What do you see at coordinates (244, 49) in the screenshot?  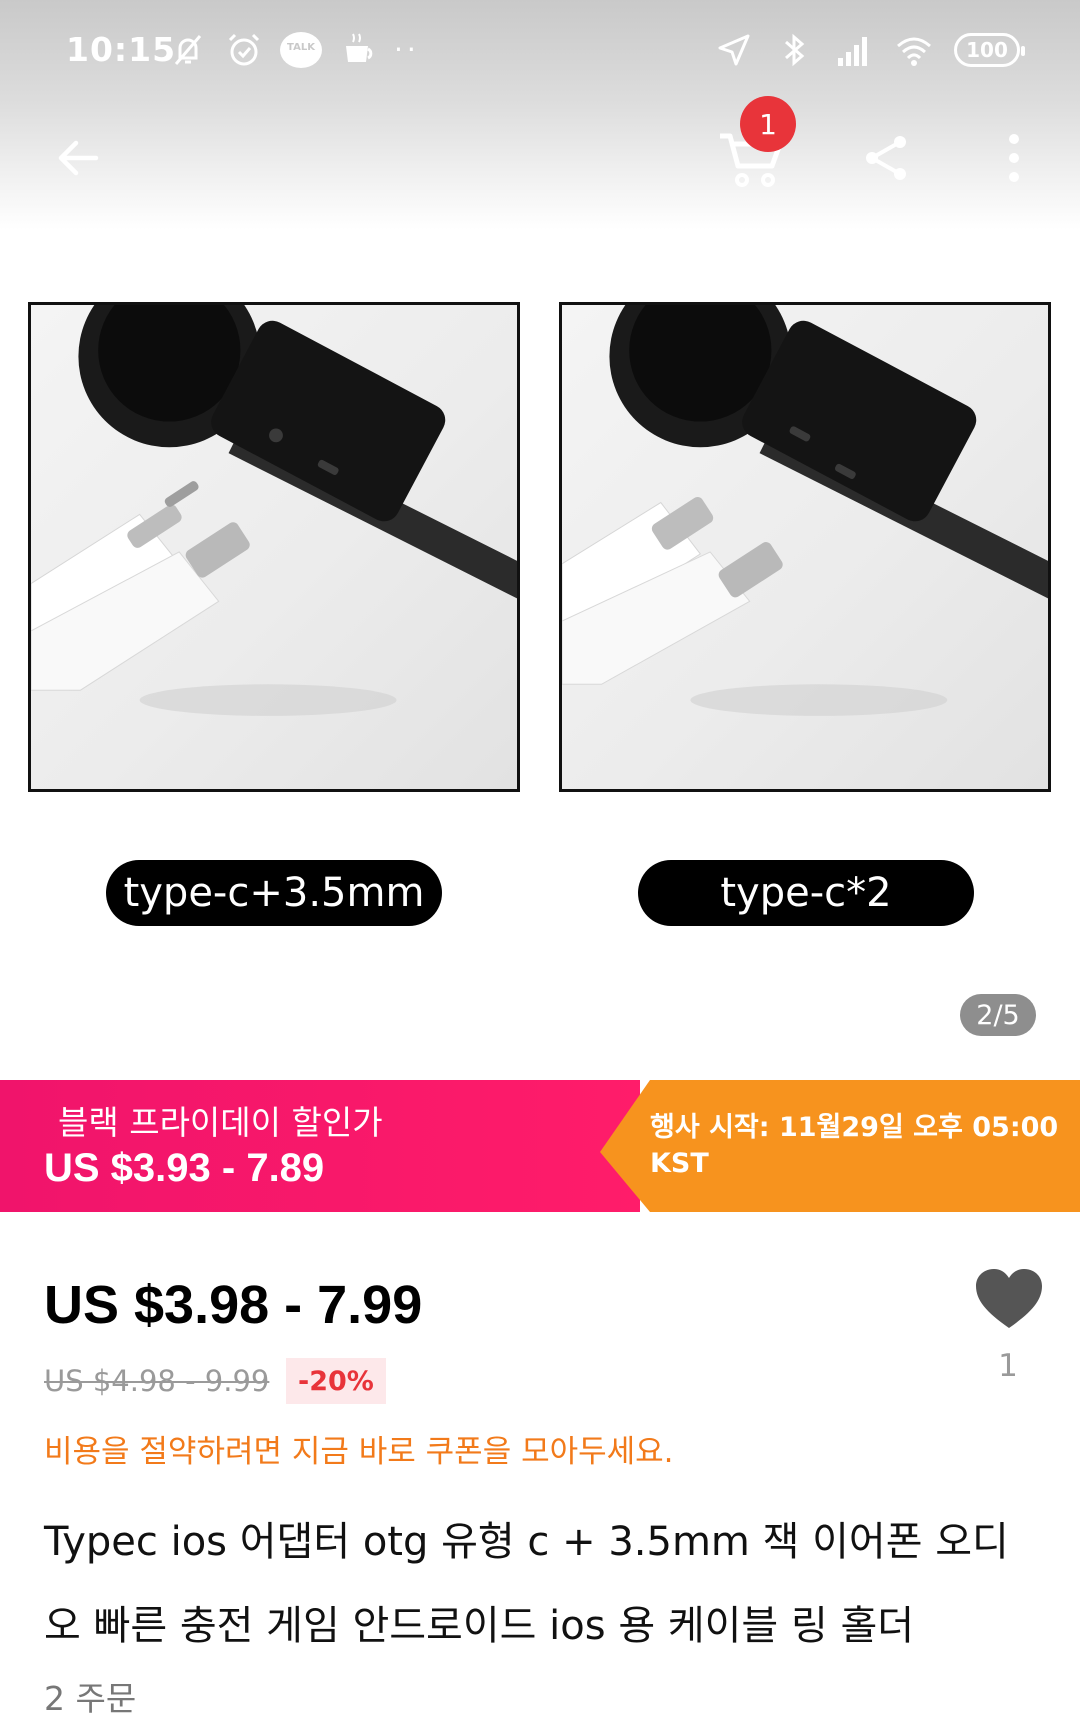 I see `alarm-icon` at bounding box center [244, 49].